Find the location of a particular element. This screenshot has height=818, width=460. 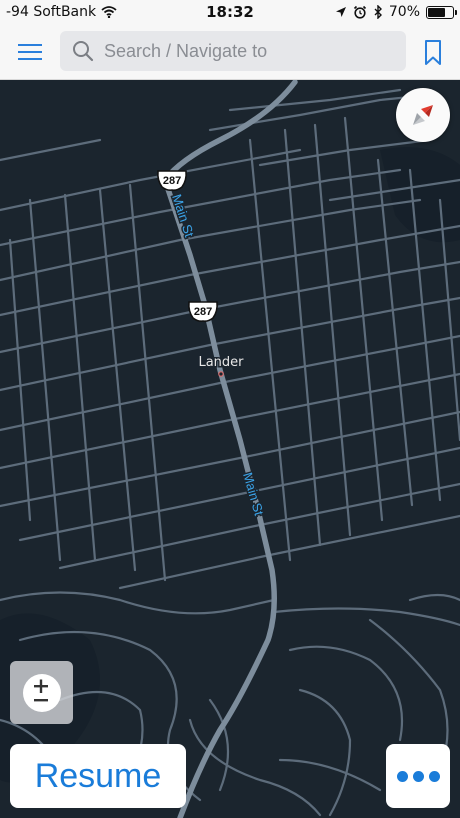

status-right: 70% is located at coordinates (396, 12).